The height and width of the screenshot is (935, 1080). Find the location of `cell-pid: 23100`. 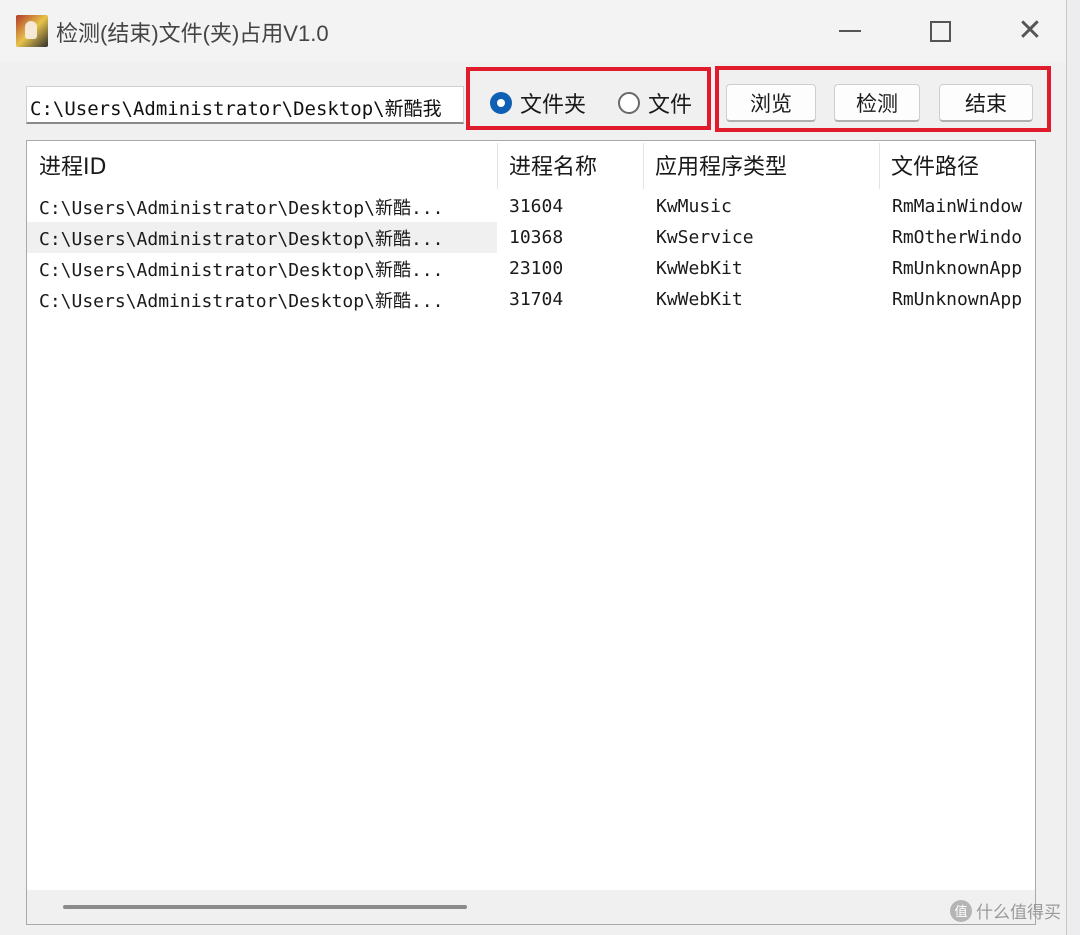

cell-pid: 23100 is located at coordinates (536, 268).